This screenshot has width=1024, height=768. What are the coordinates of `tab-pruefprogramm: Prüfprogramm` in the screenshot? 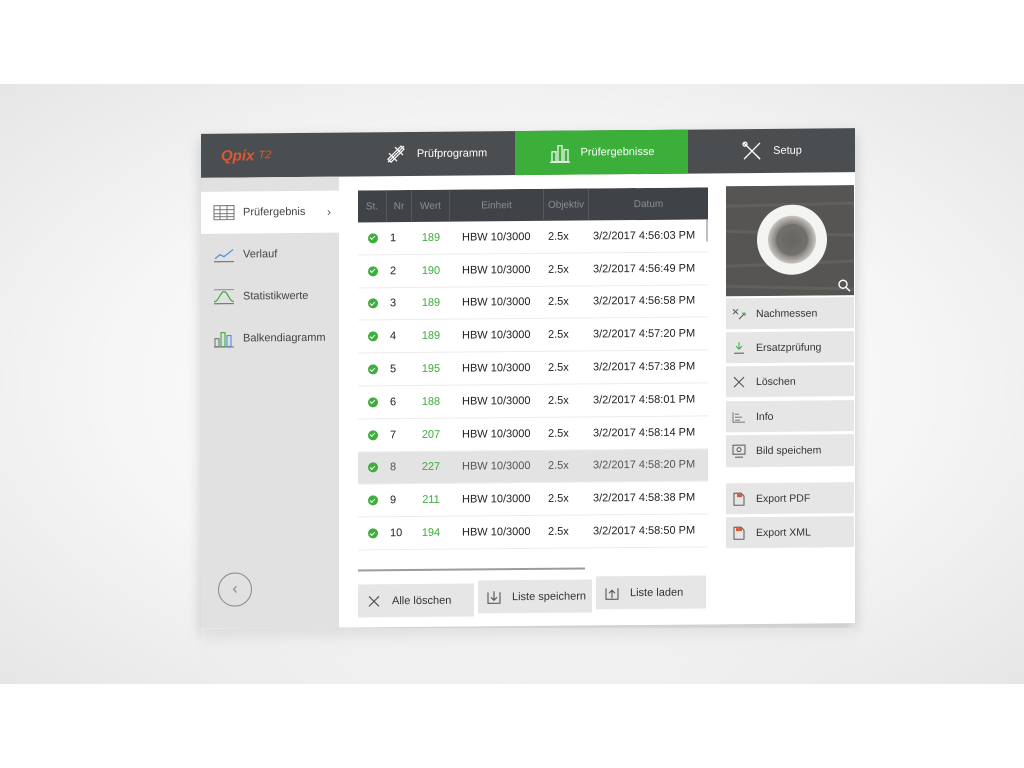 It's located at (436, 153).